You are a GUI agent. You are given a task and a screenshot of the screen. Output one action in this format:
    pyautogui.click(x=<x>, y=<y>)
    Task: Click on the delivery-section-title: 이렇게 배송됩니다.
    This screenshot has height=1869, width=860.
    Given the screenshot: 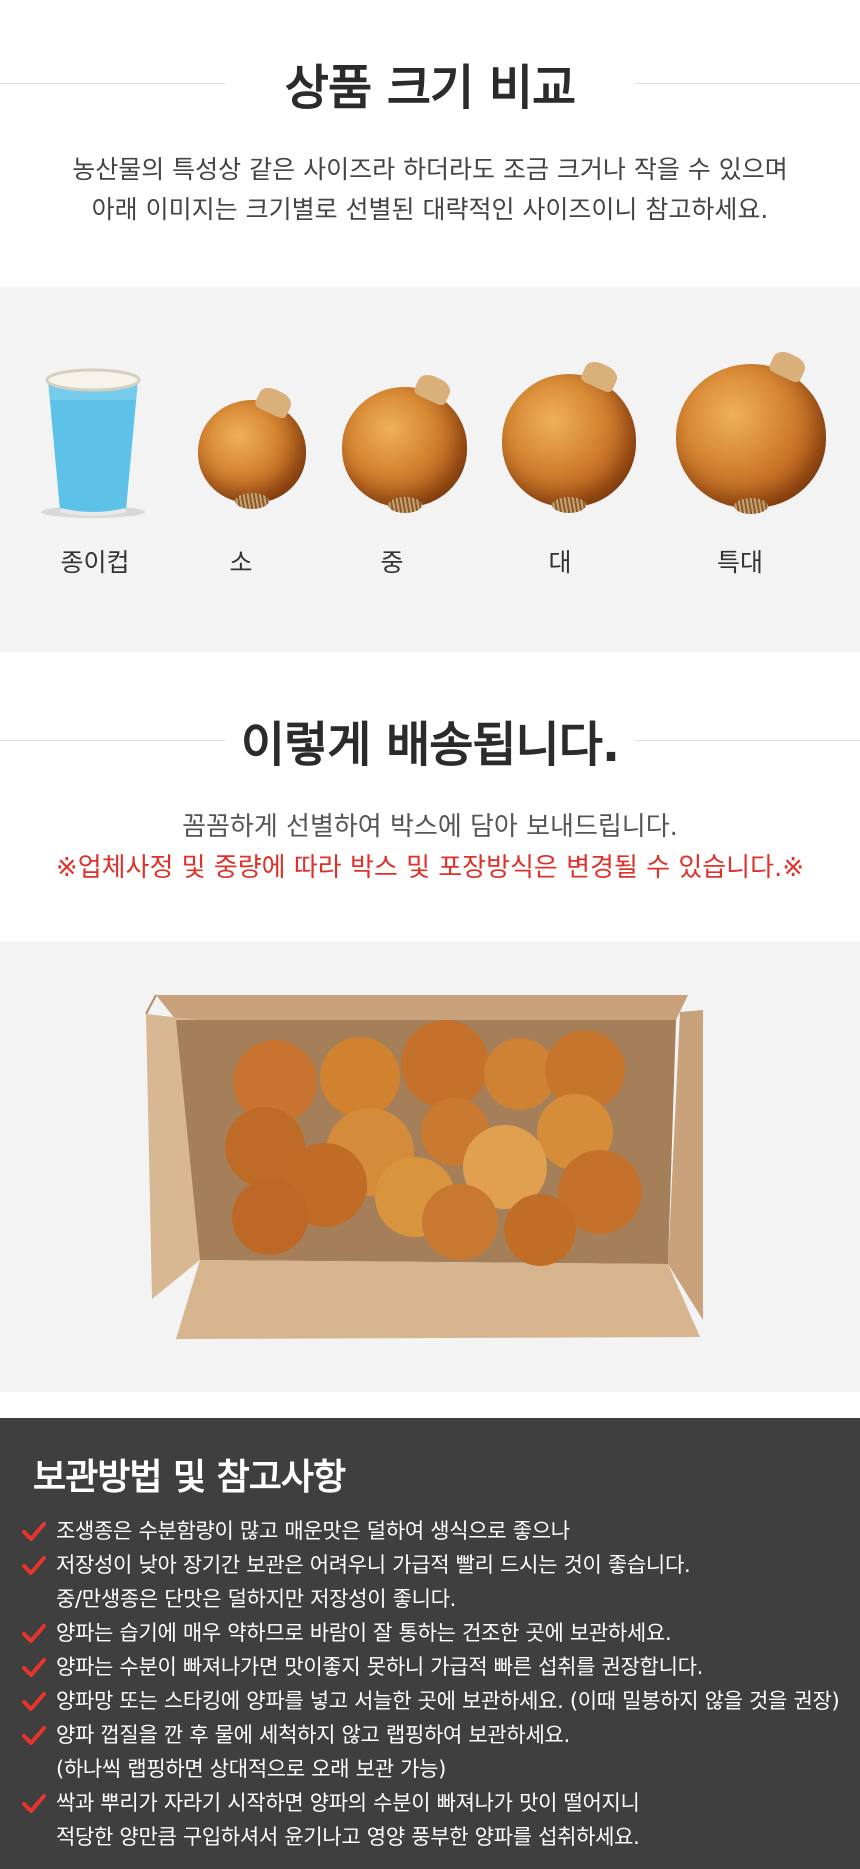 What is the action you would take?
    pyautogui.click(x=430, y=745)
    